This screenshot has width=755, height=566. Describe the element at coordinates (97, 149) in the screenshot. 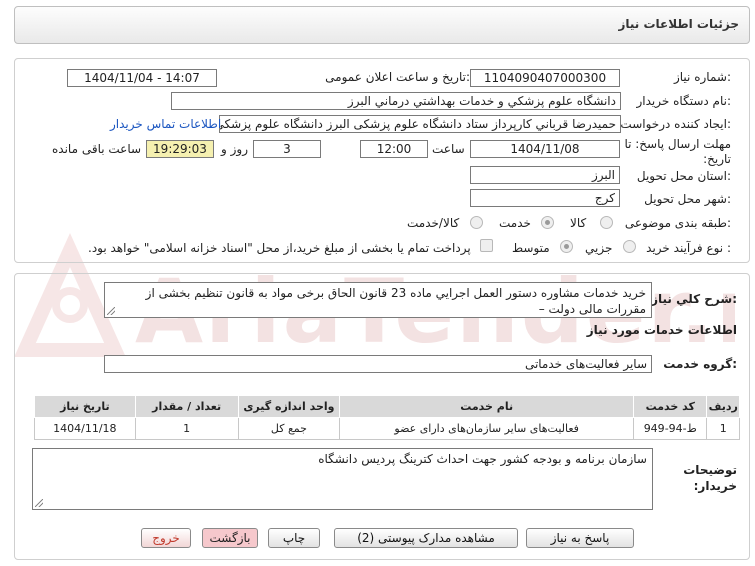

I see `remaining-label: ساعت باقی مانده` at that location.